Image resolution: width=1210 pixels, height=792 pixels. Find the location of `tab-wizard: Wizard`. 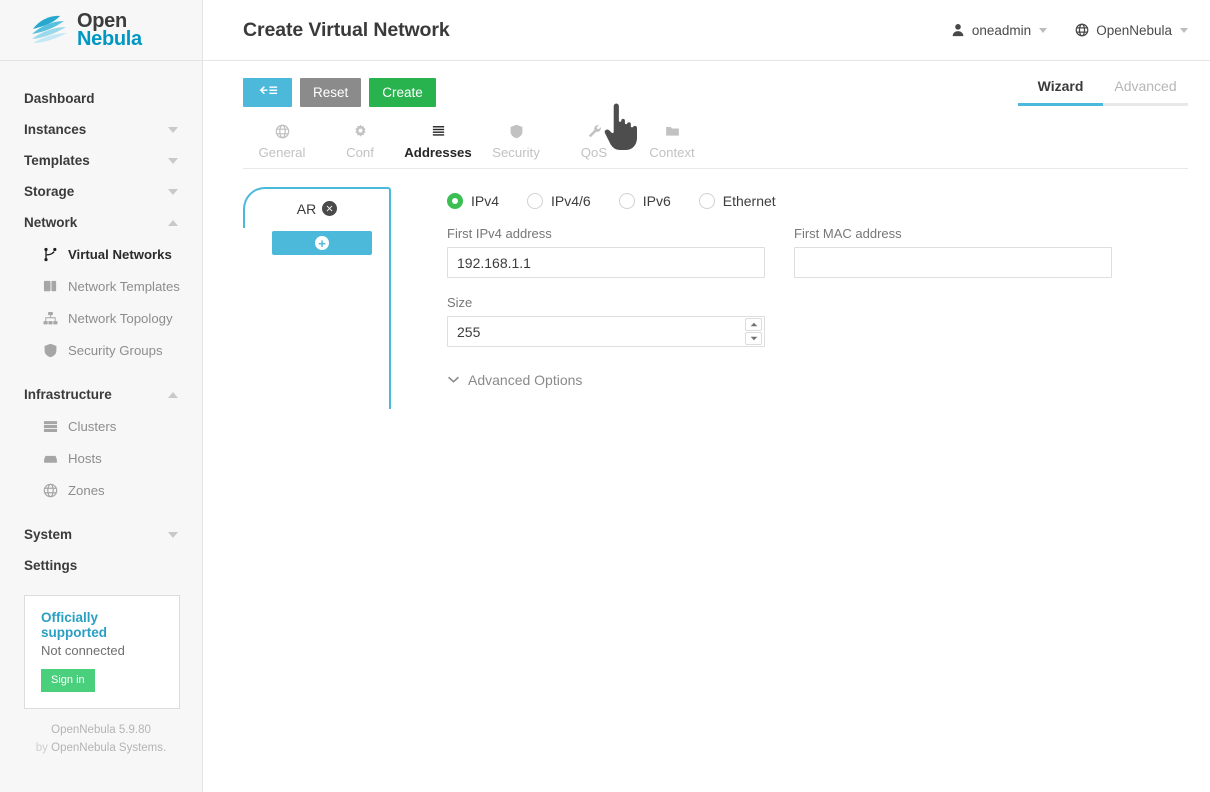

tab-wizard: Wizard is located at coordinates (1060, 92).